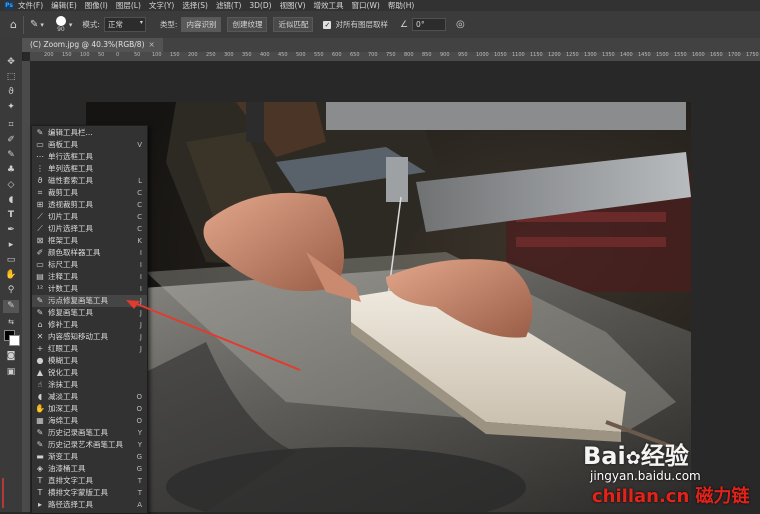 Image resolution: width=760 pixels, height=514 pixels. I want to click on baidu-watermark: Bai✿经验, so click(636, 453).